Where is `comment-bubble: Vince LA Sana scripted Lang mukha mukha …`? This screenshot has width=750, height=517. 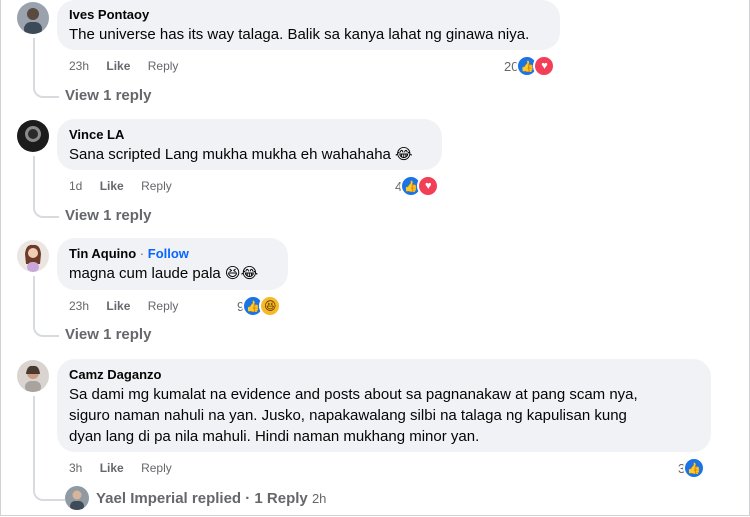 comment-bubble: Vince LA Sana scripted Lang mukha mukha … is located at coordinates (249, 144).